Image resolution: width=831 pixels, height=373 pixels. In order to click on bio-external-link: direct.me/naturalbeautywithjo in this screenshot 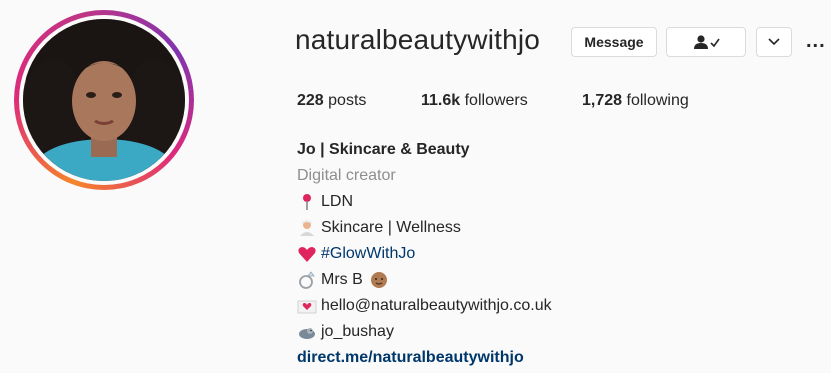, I will do `click(424, 358)`.